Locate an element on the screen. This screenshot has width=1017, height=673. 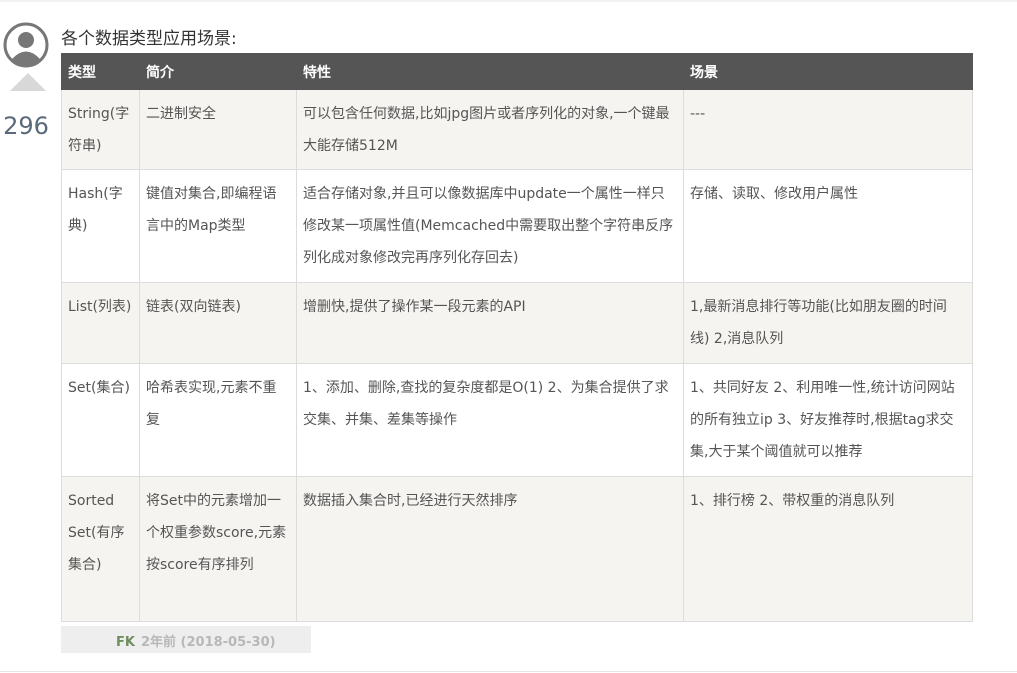
comment-meta: FK 2年前 (2018-05-30) is located at coordinates (196, 640).